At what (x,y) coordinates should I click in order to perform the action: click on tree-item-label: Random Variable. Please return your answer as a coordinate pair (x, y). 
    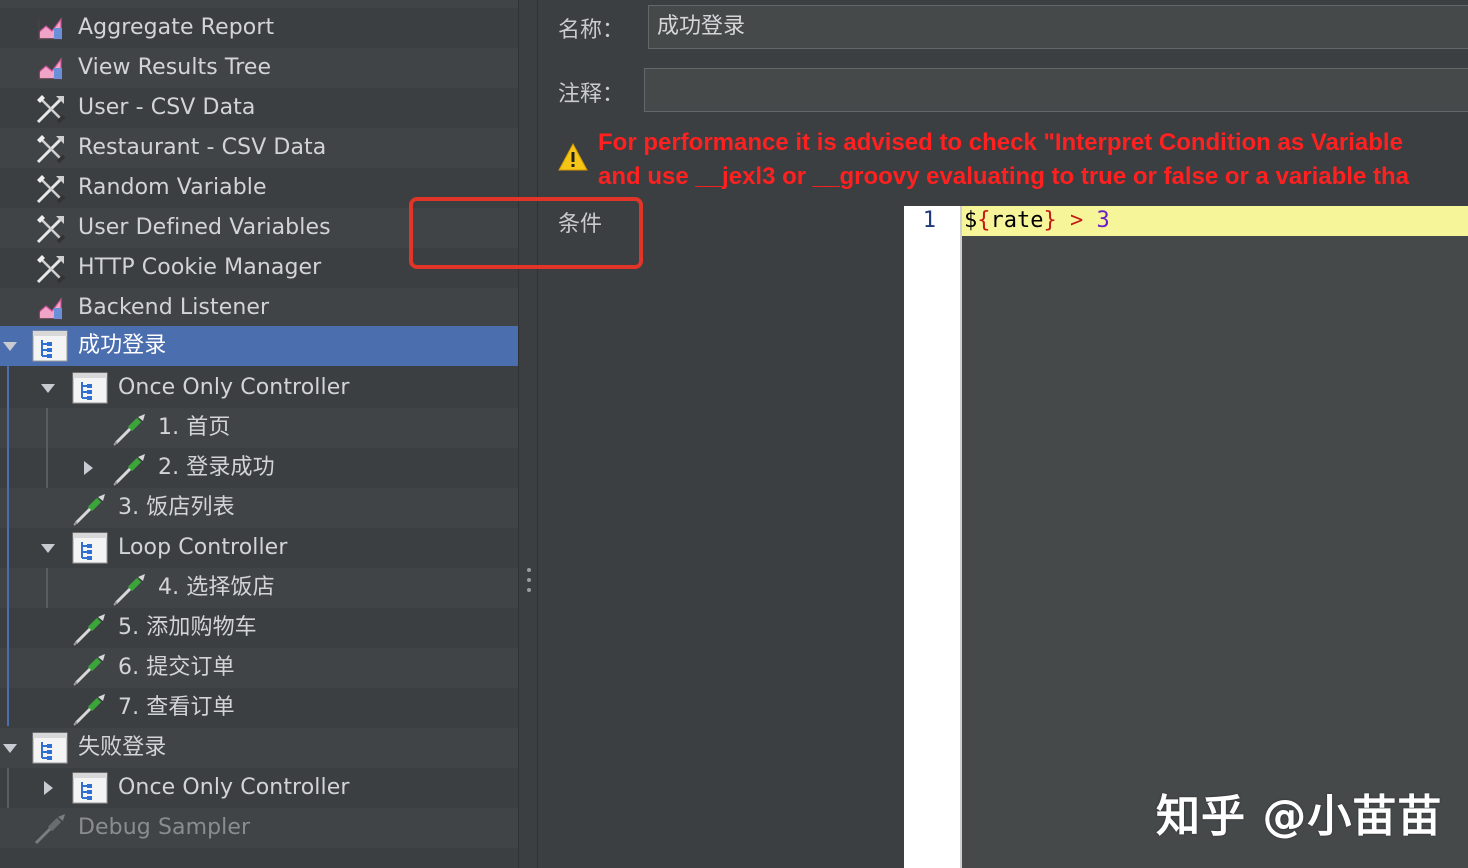
    Looking at the image, I should click on (172, 187).